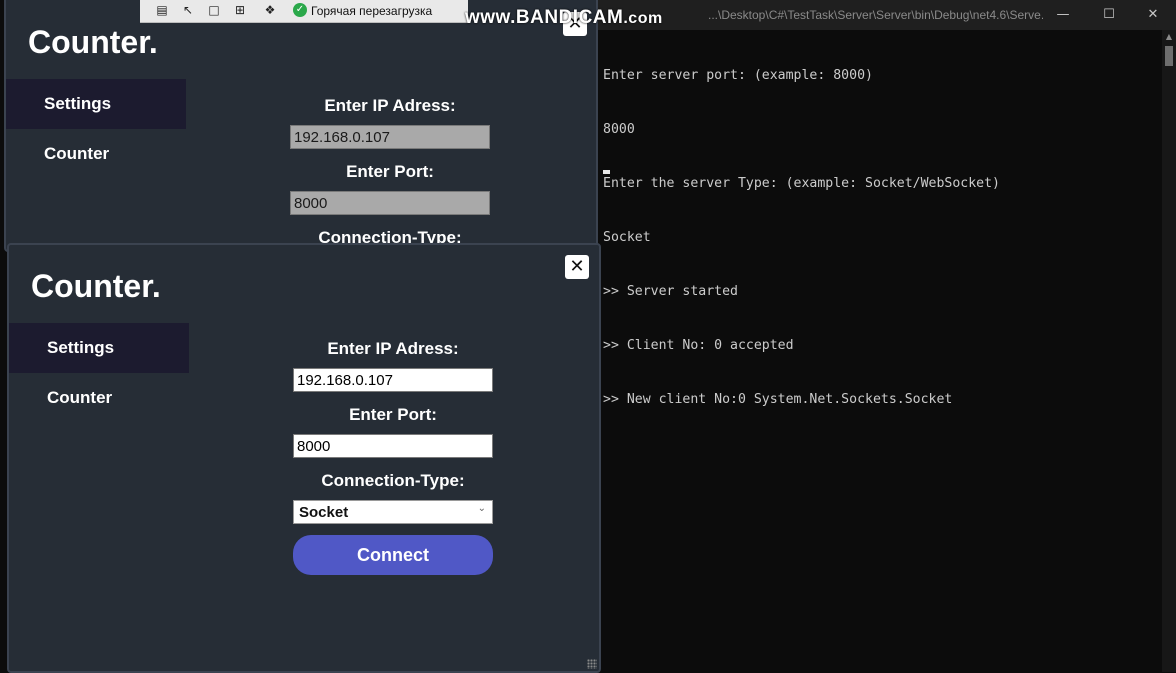  Describe the element at coordinates (592, 664) in the screenshot. I see `resize-grip-icon` at that location.